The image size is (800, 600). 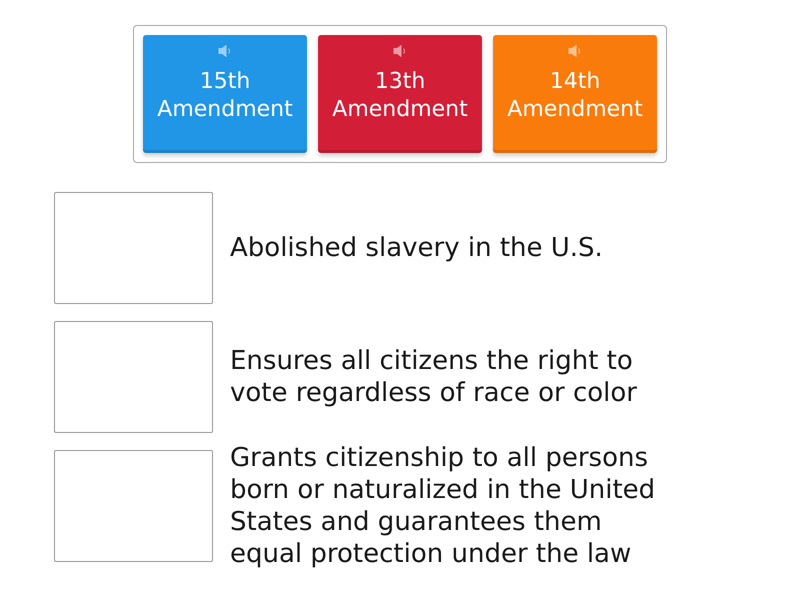 I want to click on answer-tile: 13th Amendment, so click(x=400, y=94).